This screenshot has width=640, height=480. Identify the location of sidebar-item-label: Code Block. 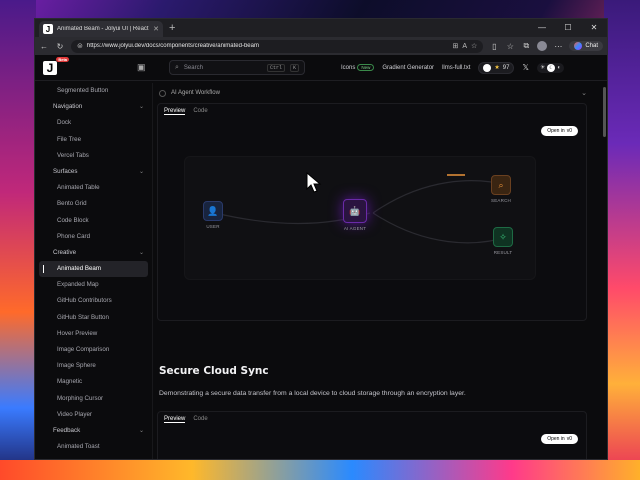
(73, 220).